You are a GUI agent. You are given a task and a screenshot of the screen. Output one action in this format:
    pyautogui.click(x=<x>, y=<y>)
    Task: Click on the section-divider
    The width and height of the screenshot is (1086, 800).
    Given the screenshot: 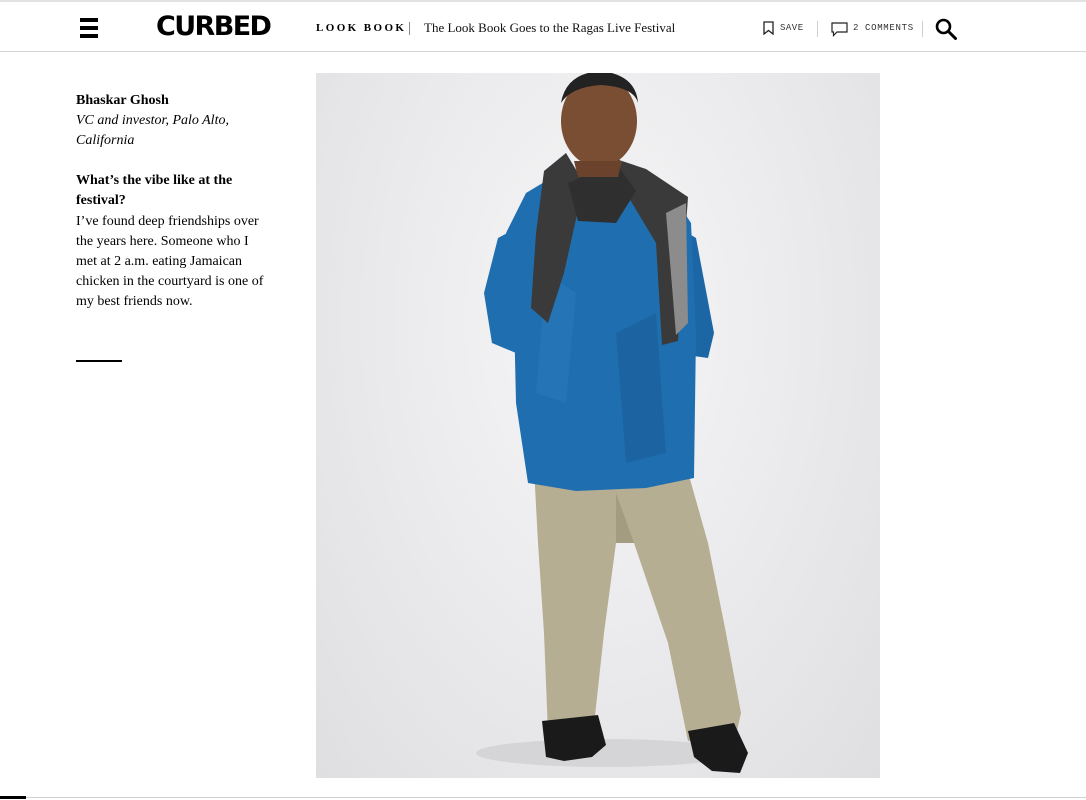 What is the action you would take?
    pyautogui.click(x=99, y=361)
    